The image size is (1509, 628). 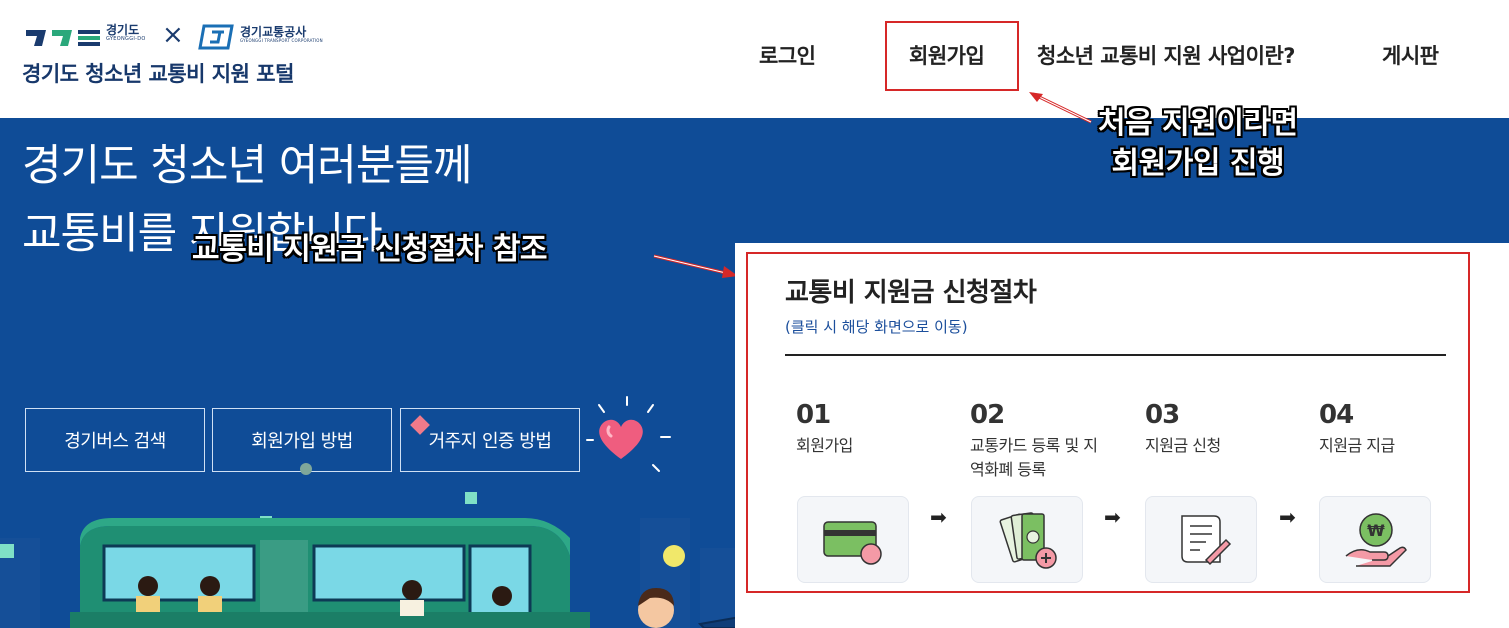 What do you see at coordinates (1035, 441) in the screenshot?
I see `step-card-register: 02 교통카드 등록 및 지역화폐 등록` at bounding box center [1035, 441].